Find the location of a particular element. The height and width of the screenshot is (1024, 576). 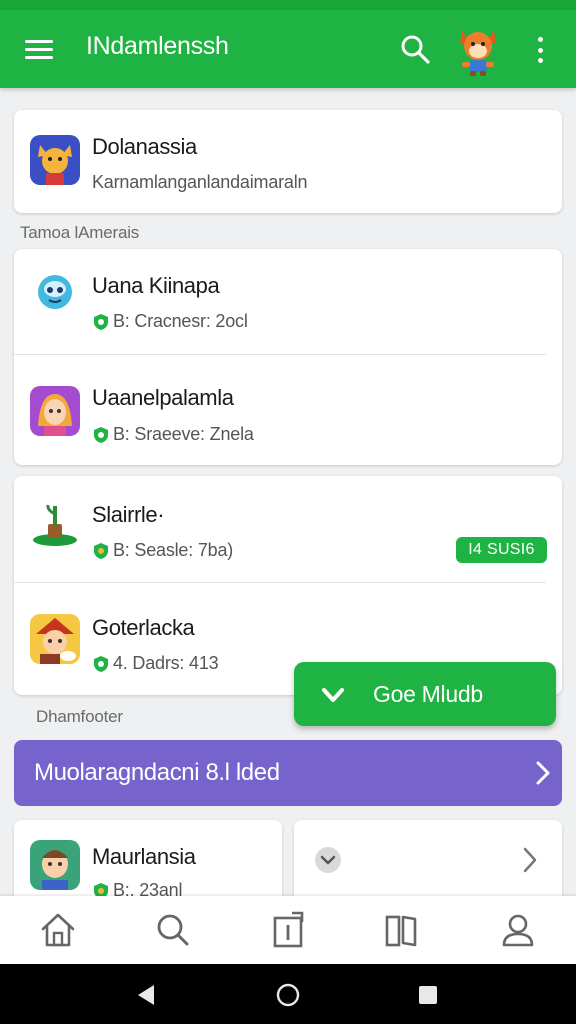

home-icon is located at coordinates (58, 930).